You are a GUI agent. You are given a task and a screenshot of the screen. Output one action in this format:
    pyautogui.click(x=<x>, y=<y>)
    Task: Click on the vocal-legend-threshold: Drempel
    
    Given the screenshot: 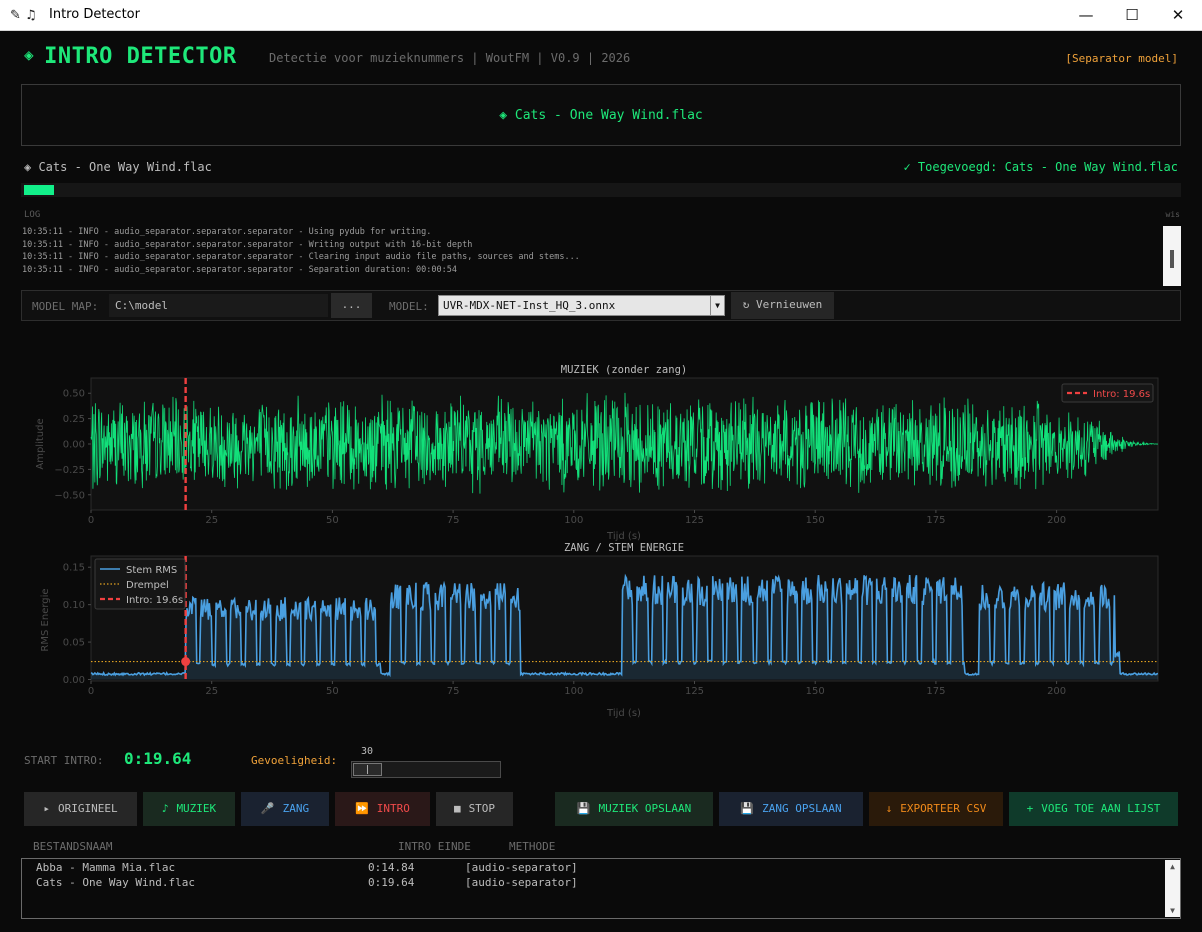 What is the action you would take?
    pyautogui.click(x=147, y=585)
    